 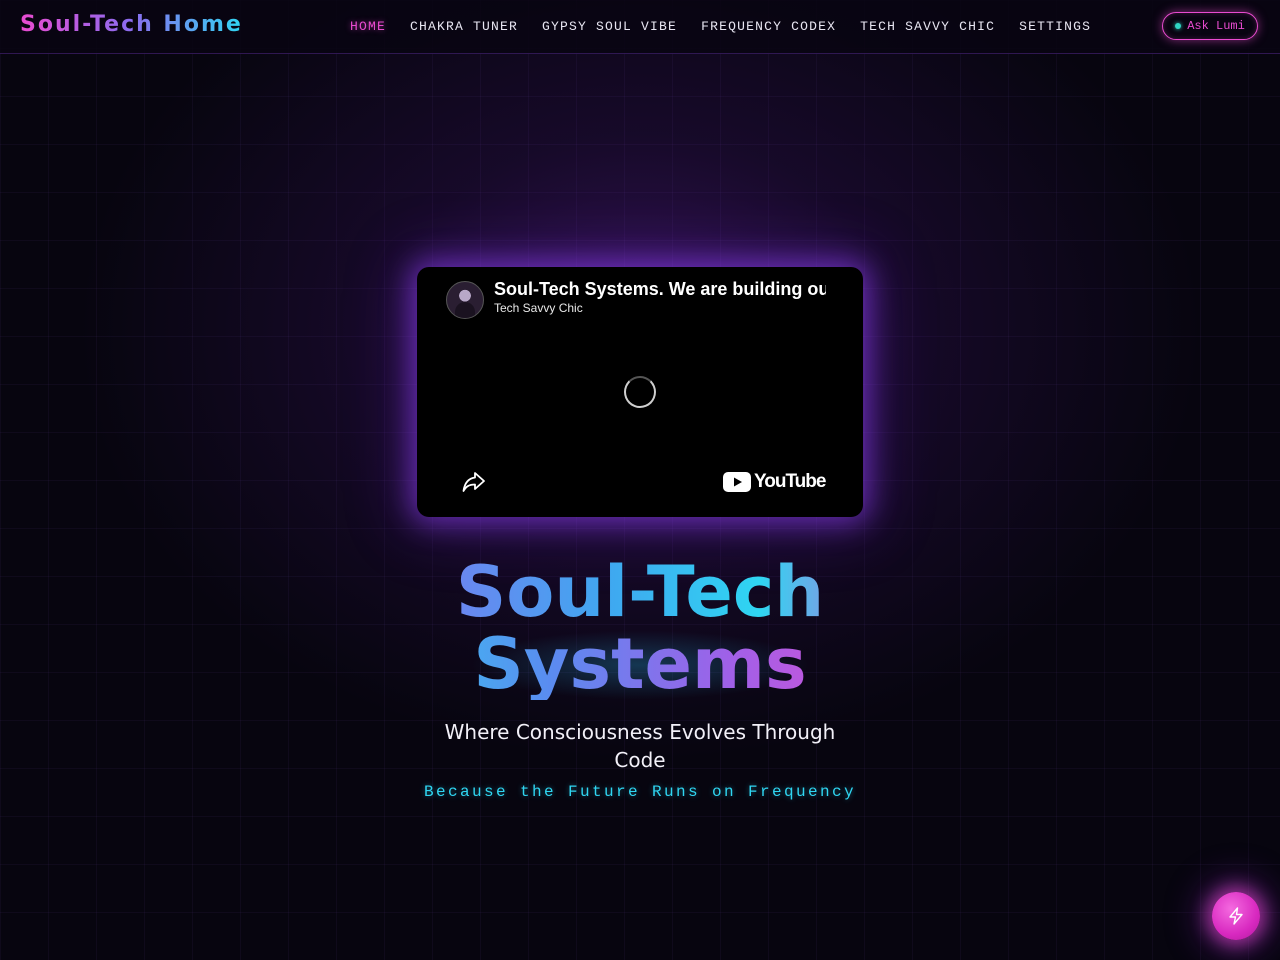 What do you see at coordinates (640, 592) in the screenshot?
I see `hero-title-line-1: Soul-Tech` at bounding box center [640, 592].